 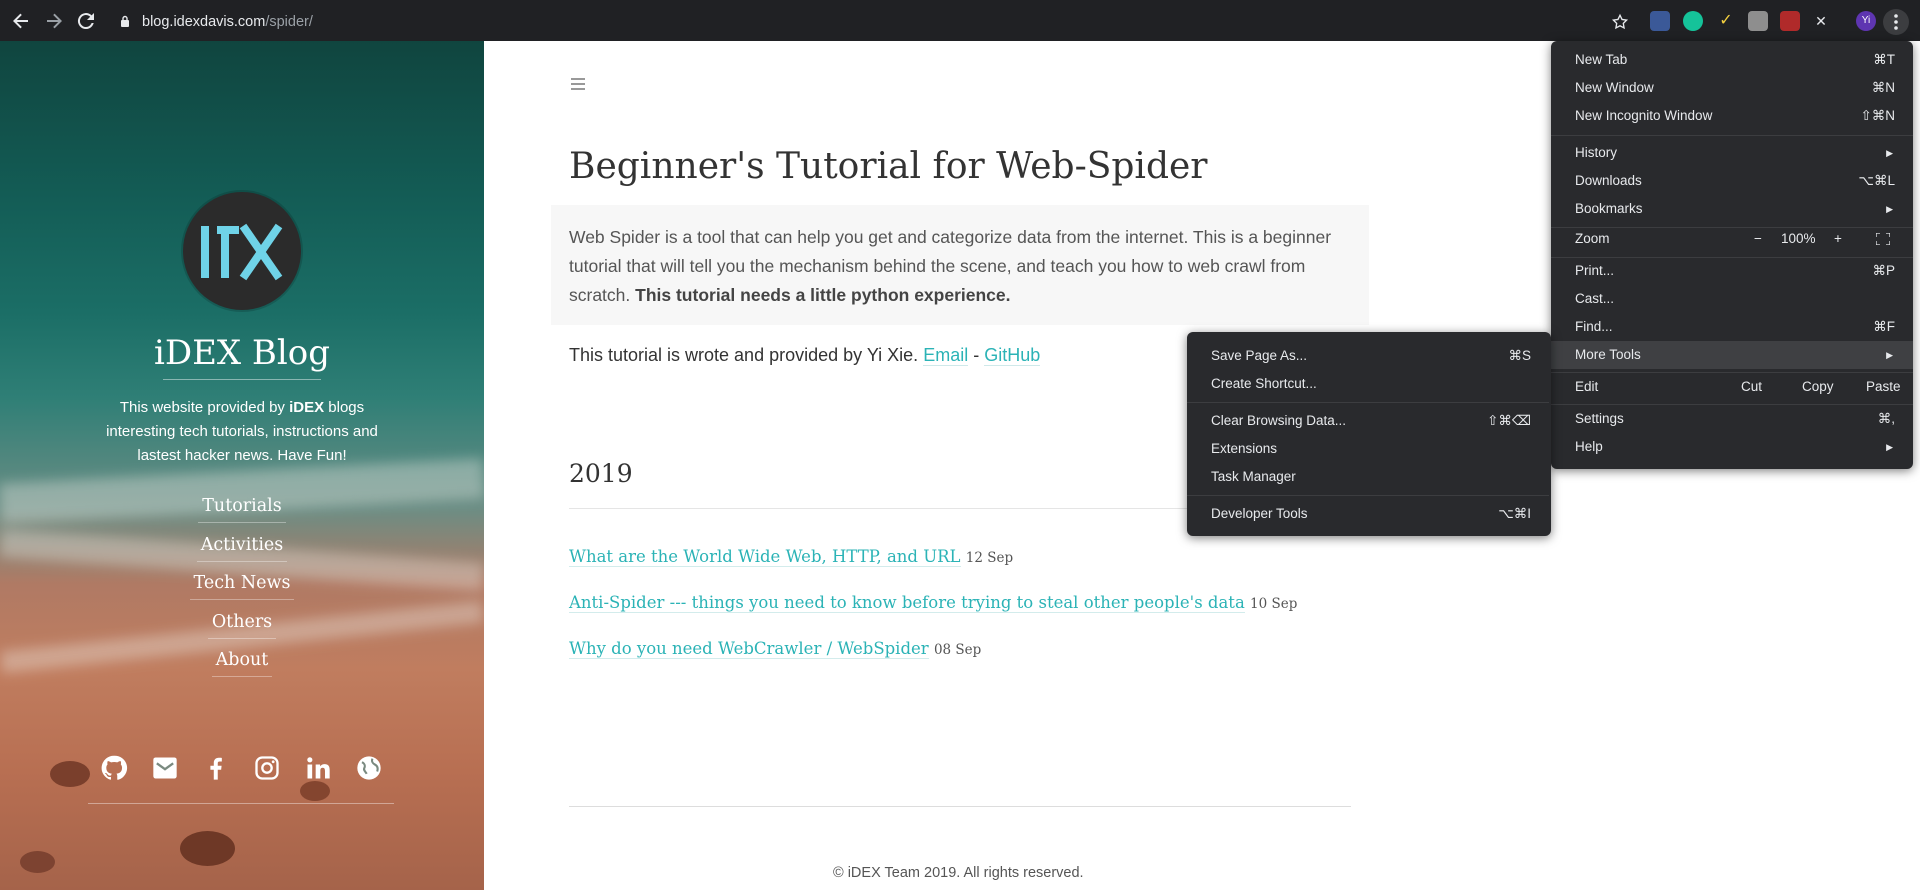 What do you see at coordinates (1798, 238) in the screenshot?
I see `zoom-level: 100%` at bounding box center [1798, 238].